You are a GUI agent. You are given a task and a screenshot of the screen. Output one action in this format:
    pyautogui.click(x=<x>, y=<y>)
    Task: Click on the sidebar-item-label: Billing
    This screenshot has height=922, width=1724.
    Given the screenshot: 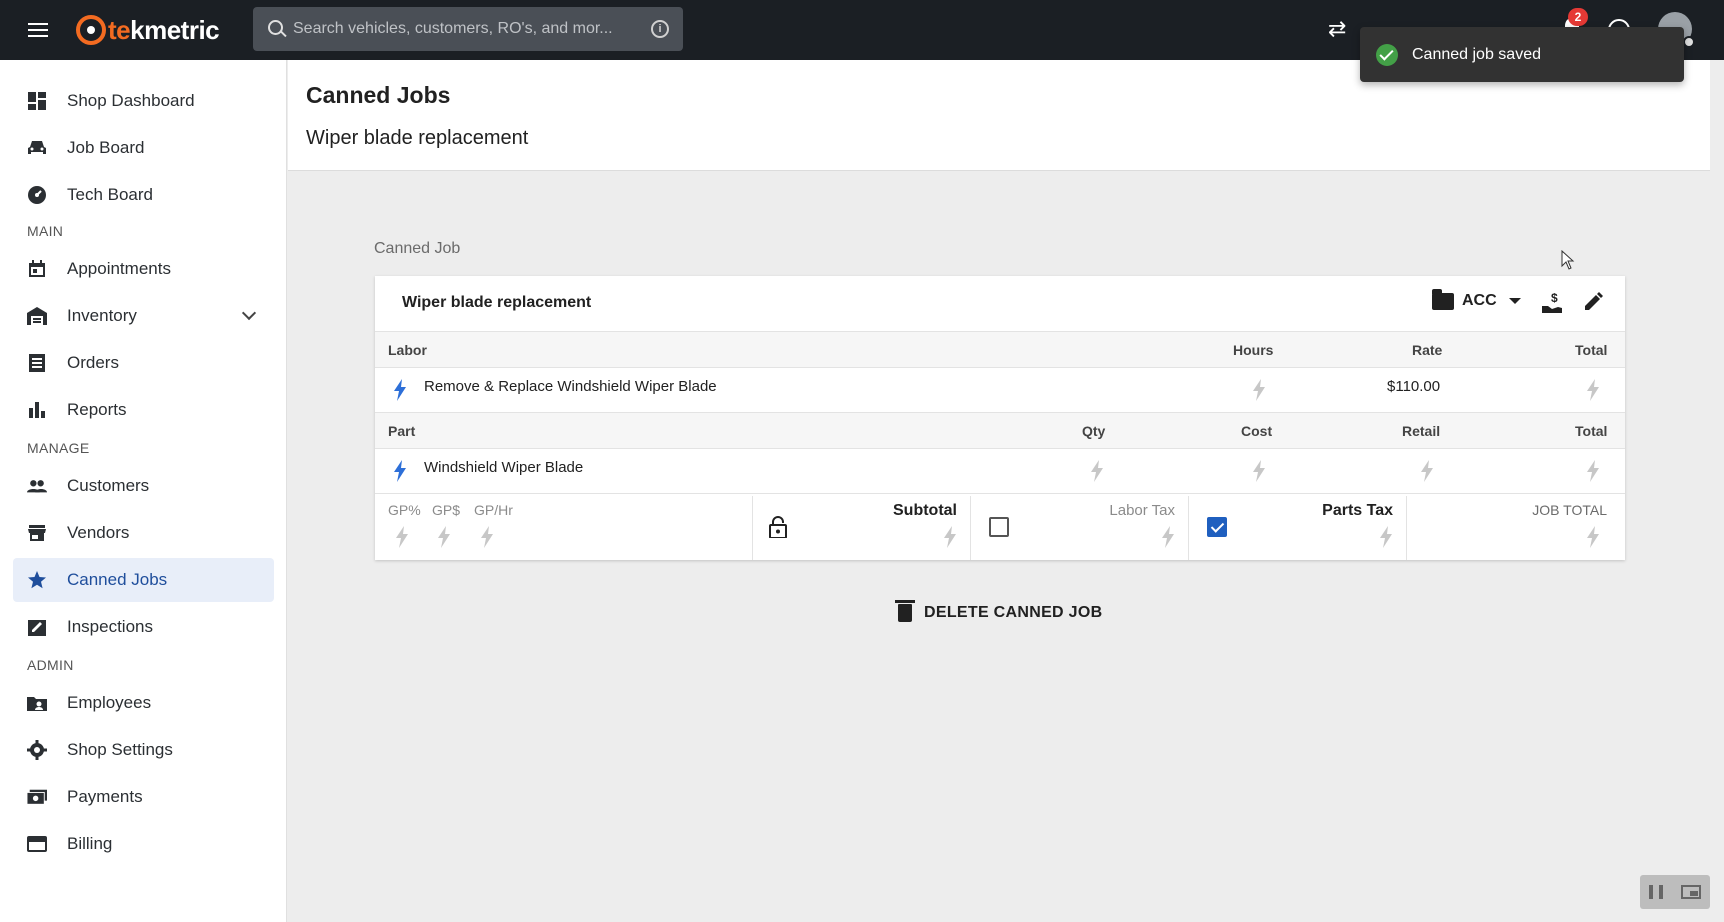 What is the action you would take?
    pyautogui.click(x=90, y=843)
    